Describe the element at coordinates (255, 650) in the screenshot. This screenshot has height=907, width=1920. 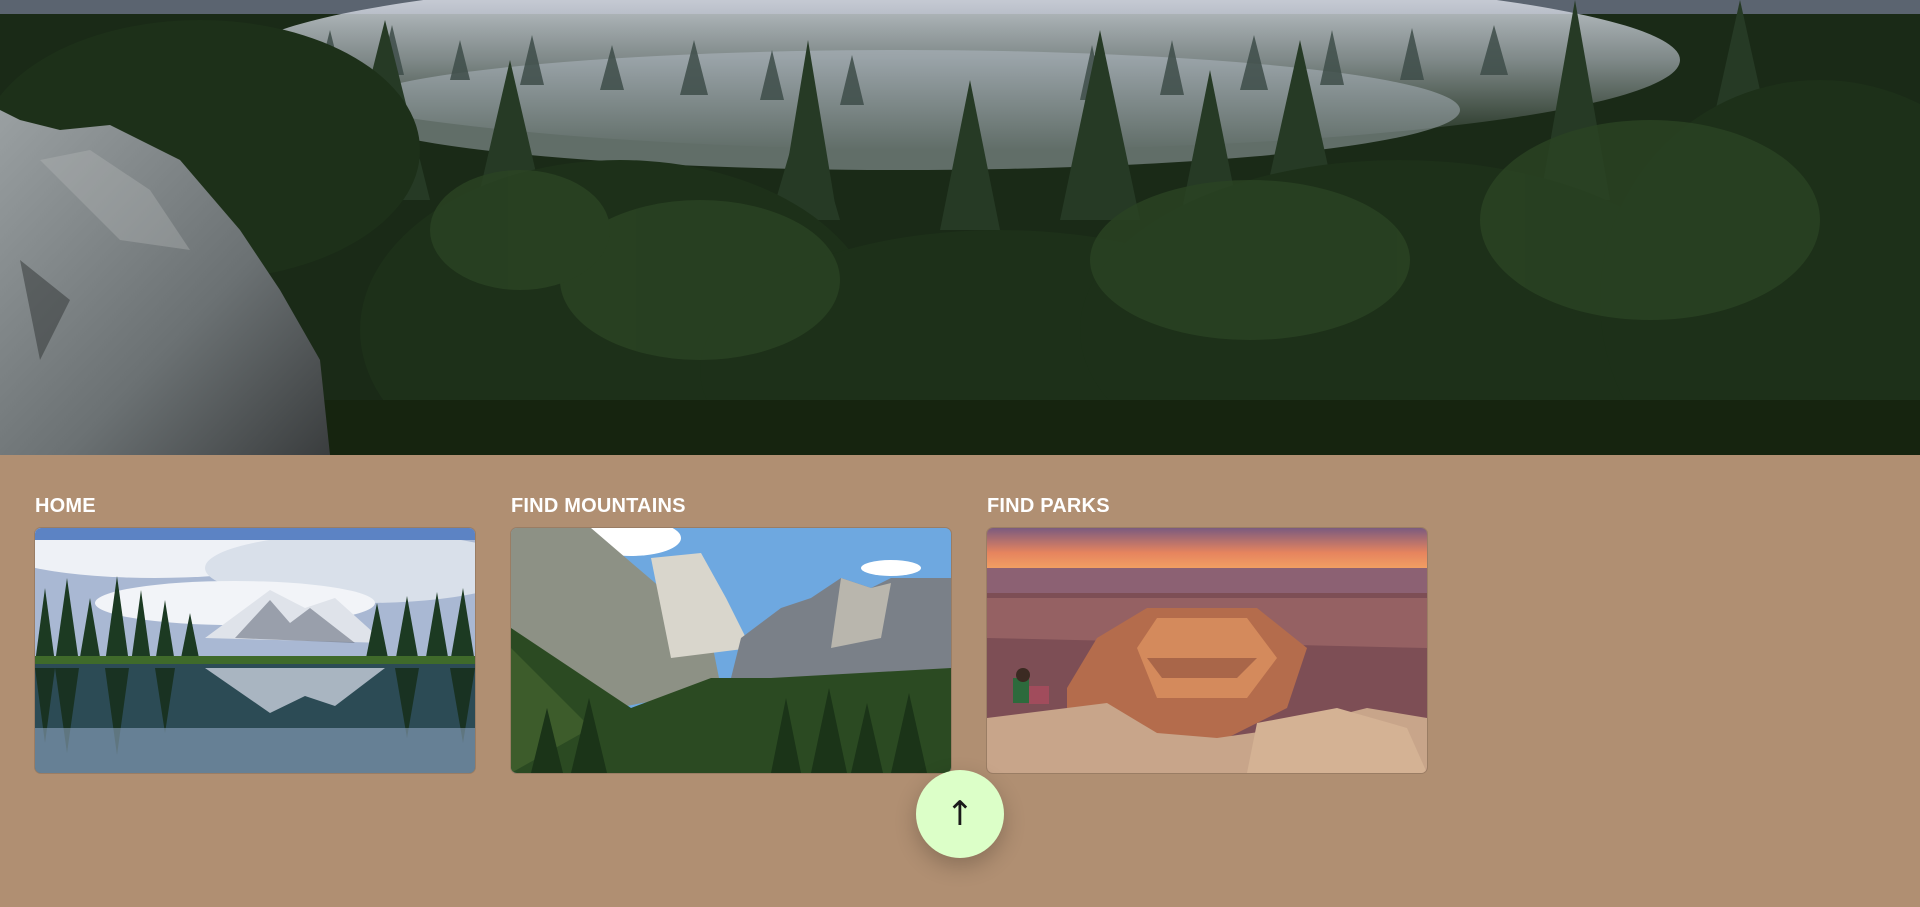
I see `card-home-image` at that location.